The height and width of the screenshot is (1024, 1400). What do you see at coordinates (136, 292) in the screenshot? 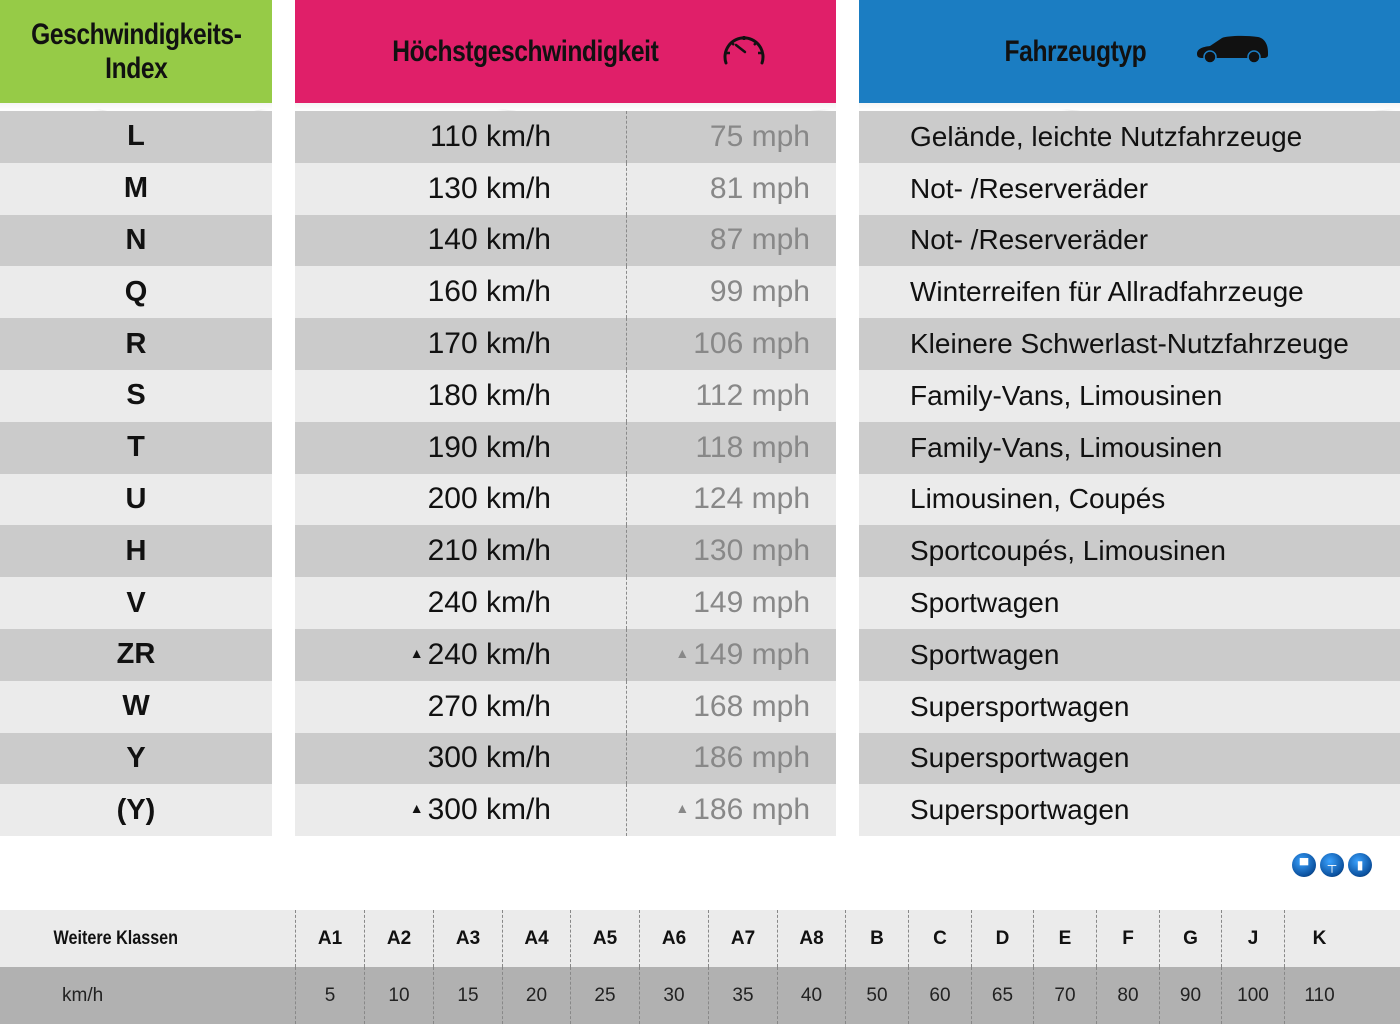
I see `index-row: Q` at bounding box center [136, 292].